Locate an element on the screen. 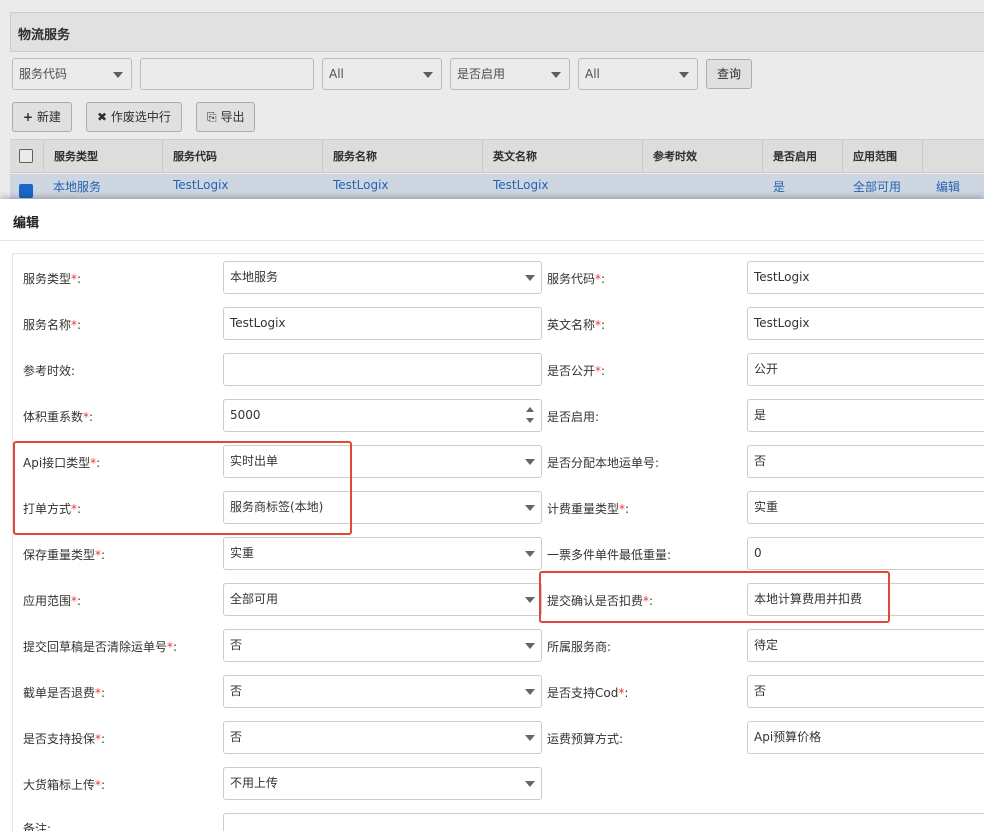 The width and height of the screenshot is (984, 831). service-code-label: 服务代码*: is located at coordinates (576, 279).